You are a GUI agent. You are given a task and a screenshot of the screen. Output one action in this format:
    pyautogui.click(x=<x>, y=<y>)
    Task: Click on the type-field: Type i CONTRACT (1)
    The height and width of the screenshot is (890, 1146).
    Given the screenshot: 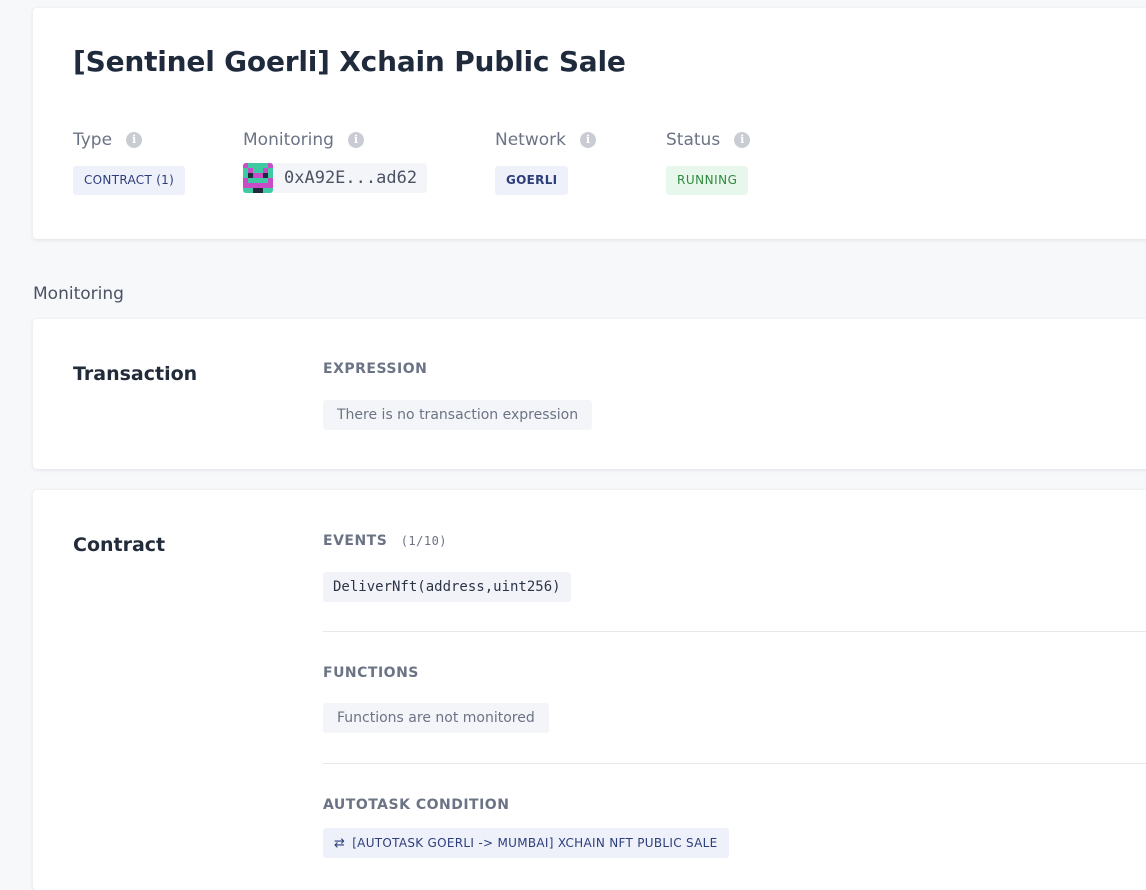 What is the action you would take?
    pyautogui.click(x=129, y=162)
    